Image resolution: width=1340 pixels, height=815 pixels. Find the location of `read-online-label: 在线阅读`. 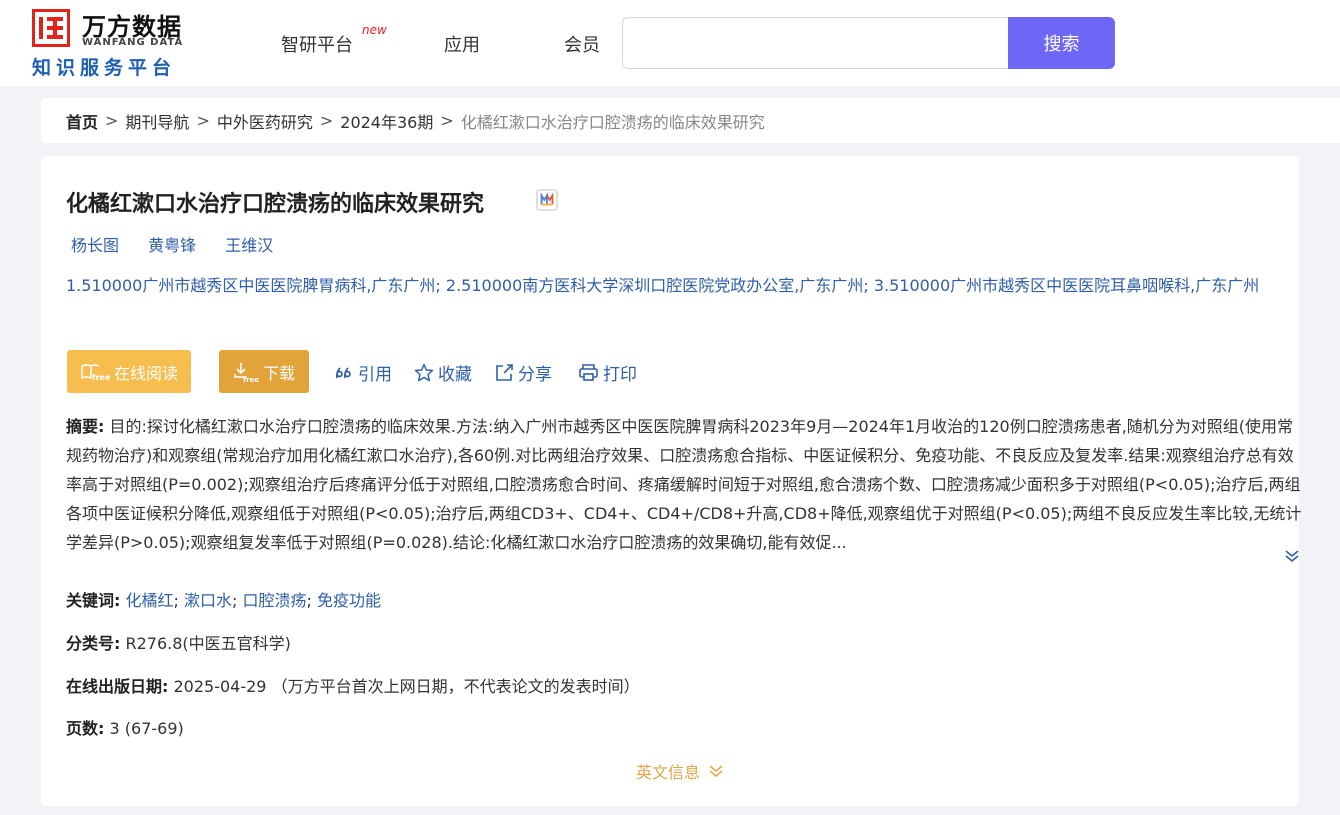

read-online-label: 在线阅读 is located at coordinates (145, 373).